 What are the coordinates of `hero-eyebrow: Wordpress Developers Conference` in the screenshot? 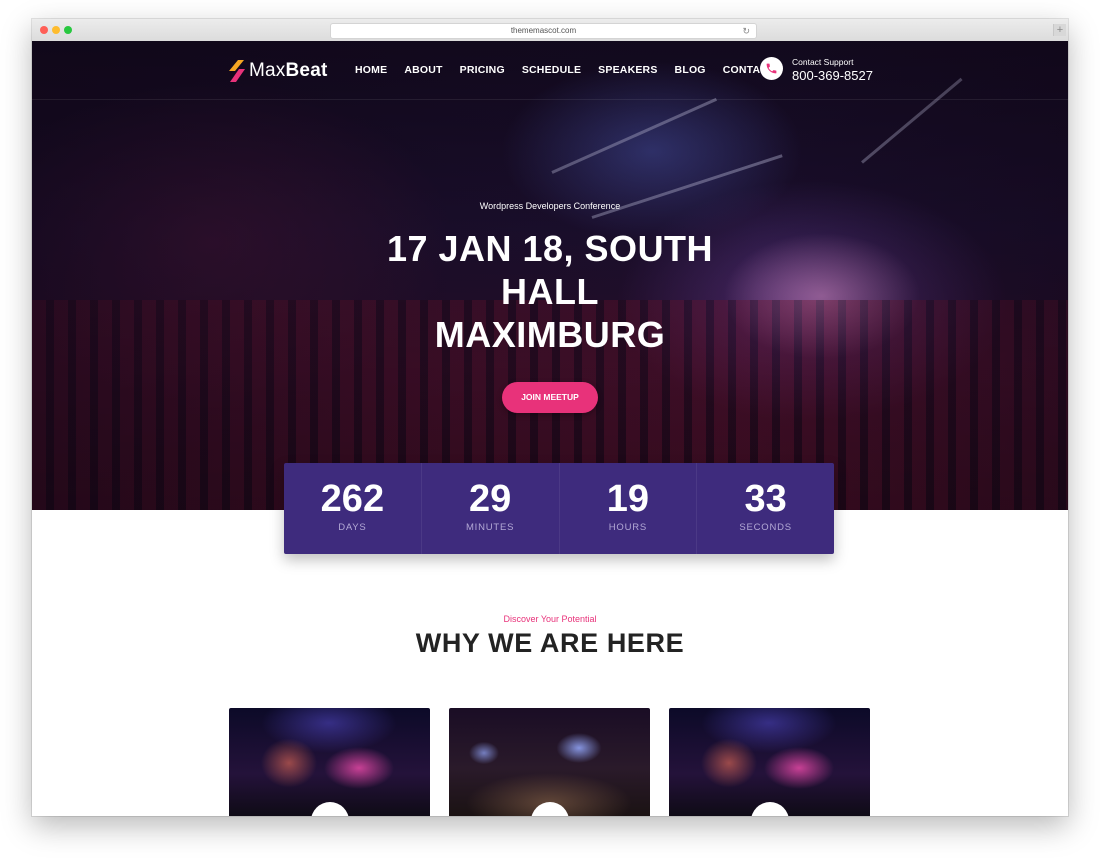 It's located at (550, 206).